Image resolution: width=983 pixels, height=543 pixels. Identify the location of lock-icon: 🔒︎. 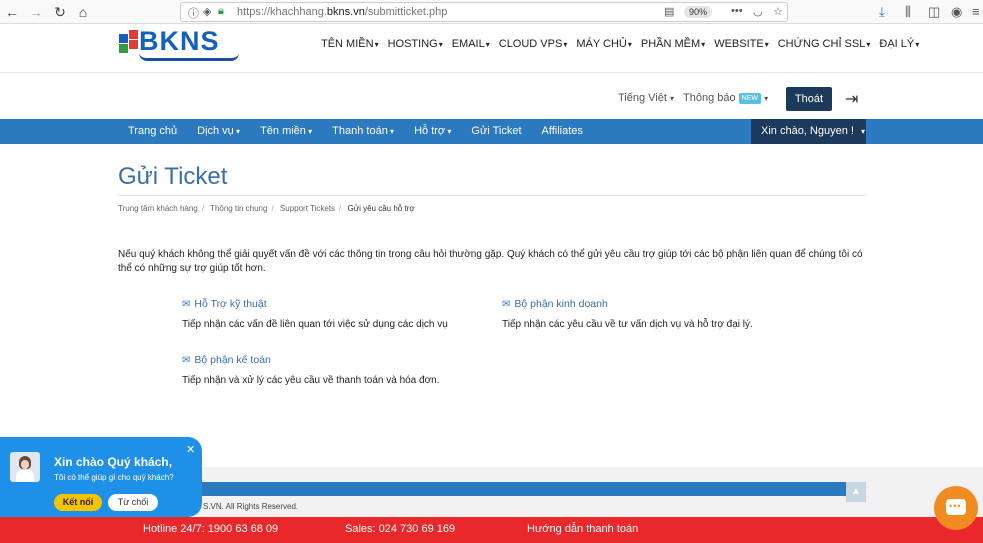
(221, 11).